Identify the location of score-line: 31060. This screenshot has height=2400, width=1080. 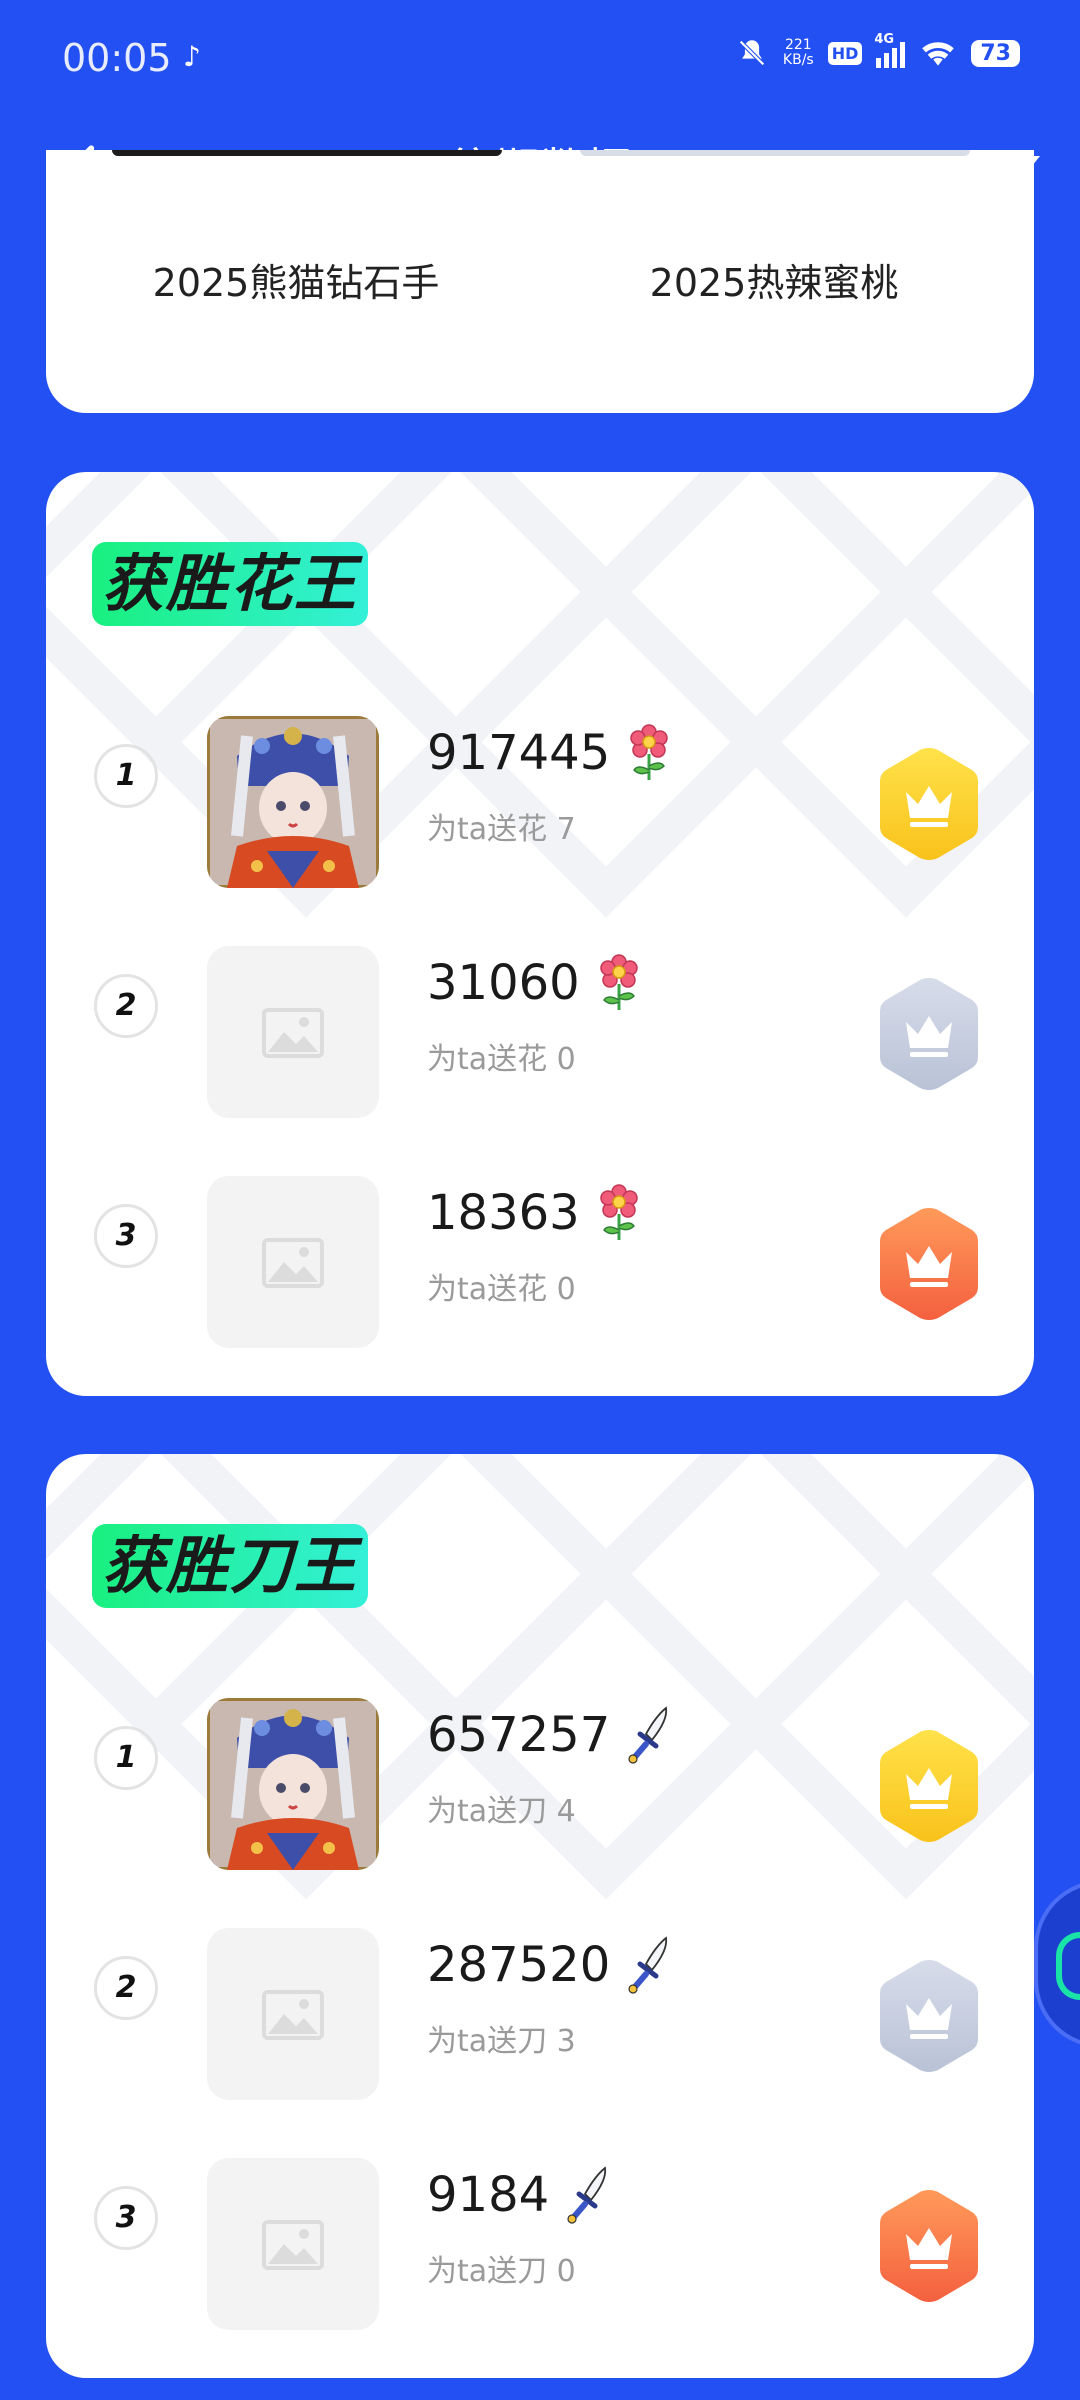
(534, 983).